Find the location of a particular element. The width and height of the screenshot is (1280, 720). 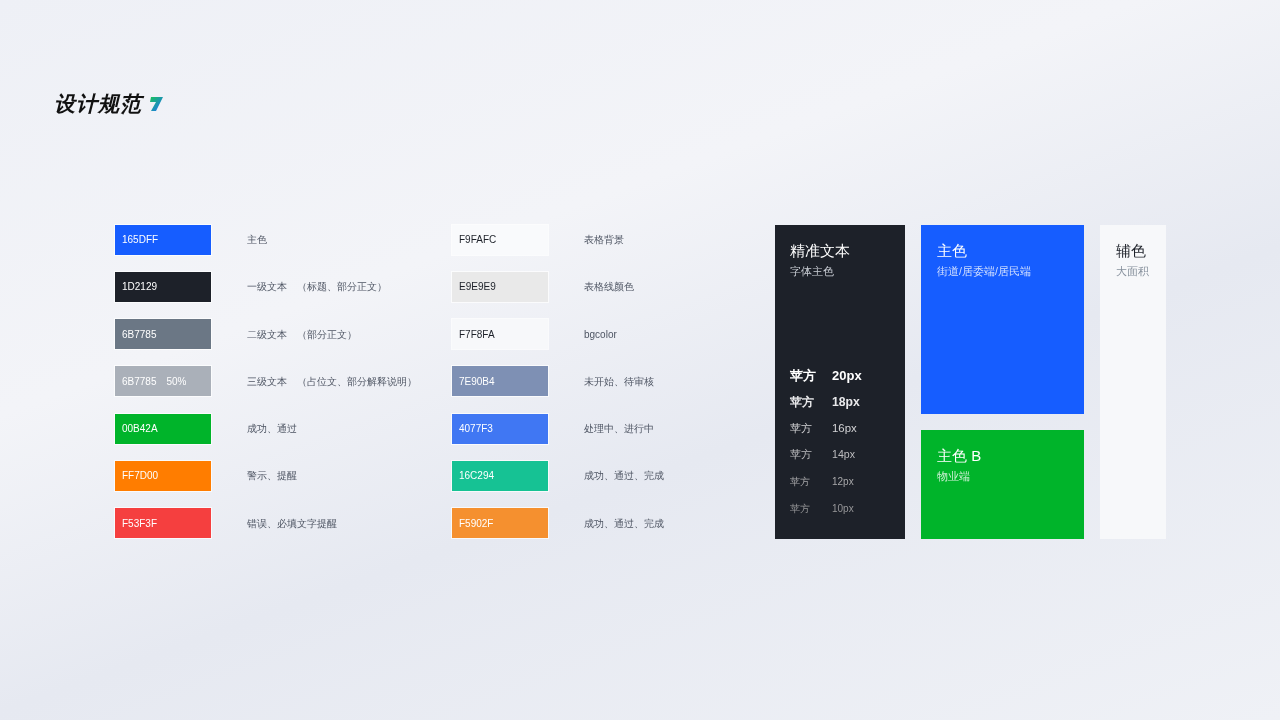

color-swatch: 6B7785 is located at coordinates (163, 334).